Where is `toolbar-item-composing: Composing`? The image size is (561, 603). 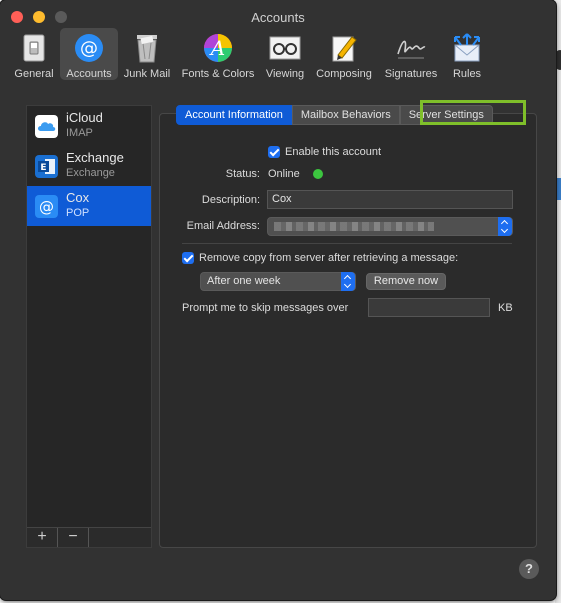
toolbar-item-composing: Composing is located at coordinates (344, 54).